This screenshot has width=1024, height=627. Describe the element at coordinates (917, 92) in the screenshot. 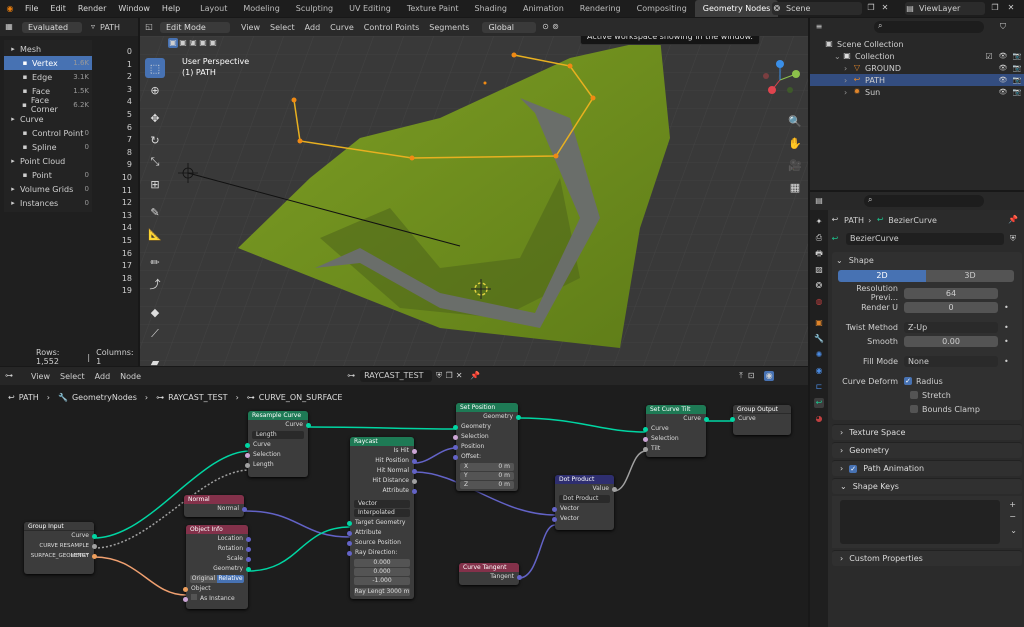

I see `outliner-item-sun: › ✹ Sun 👁 📷` at that location.